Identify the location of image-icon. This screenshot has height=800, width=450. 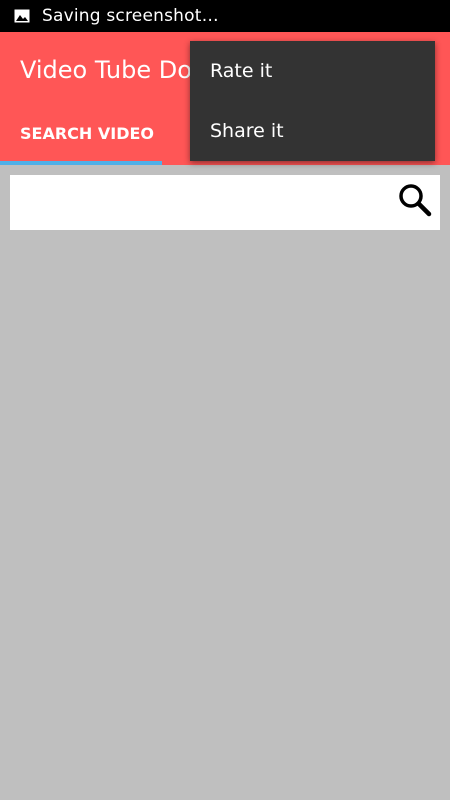
(22, 16).